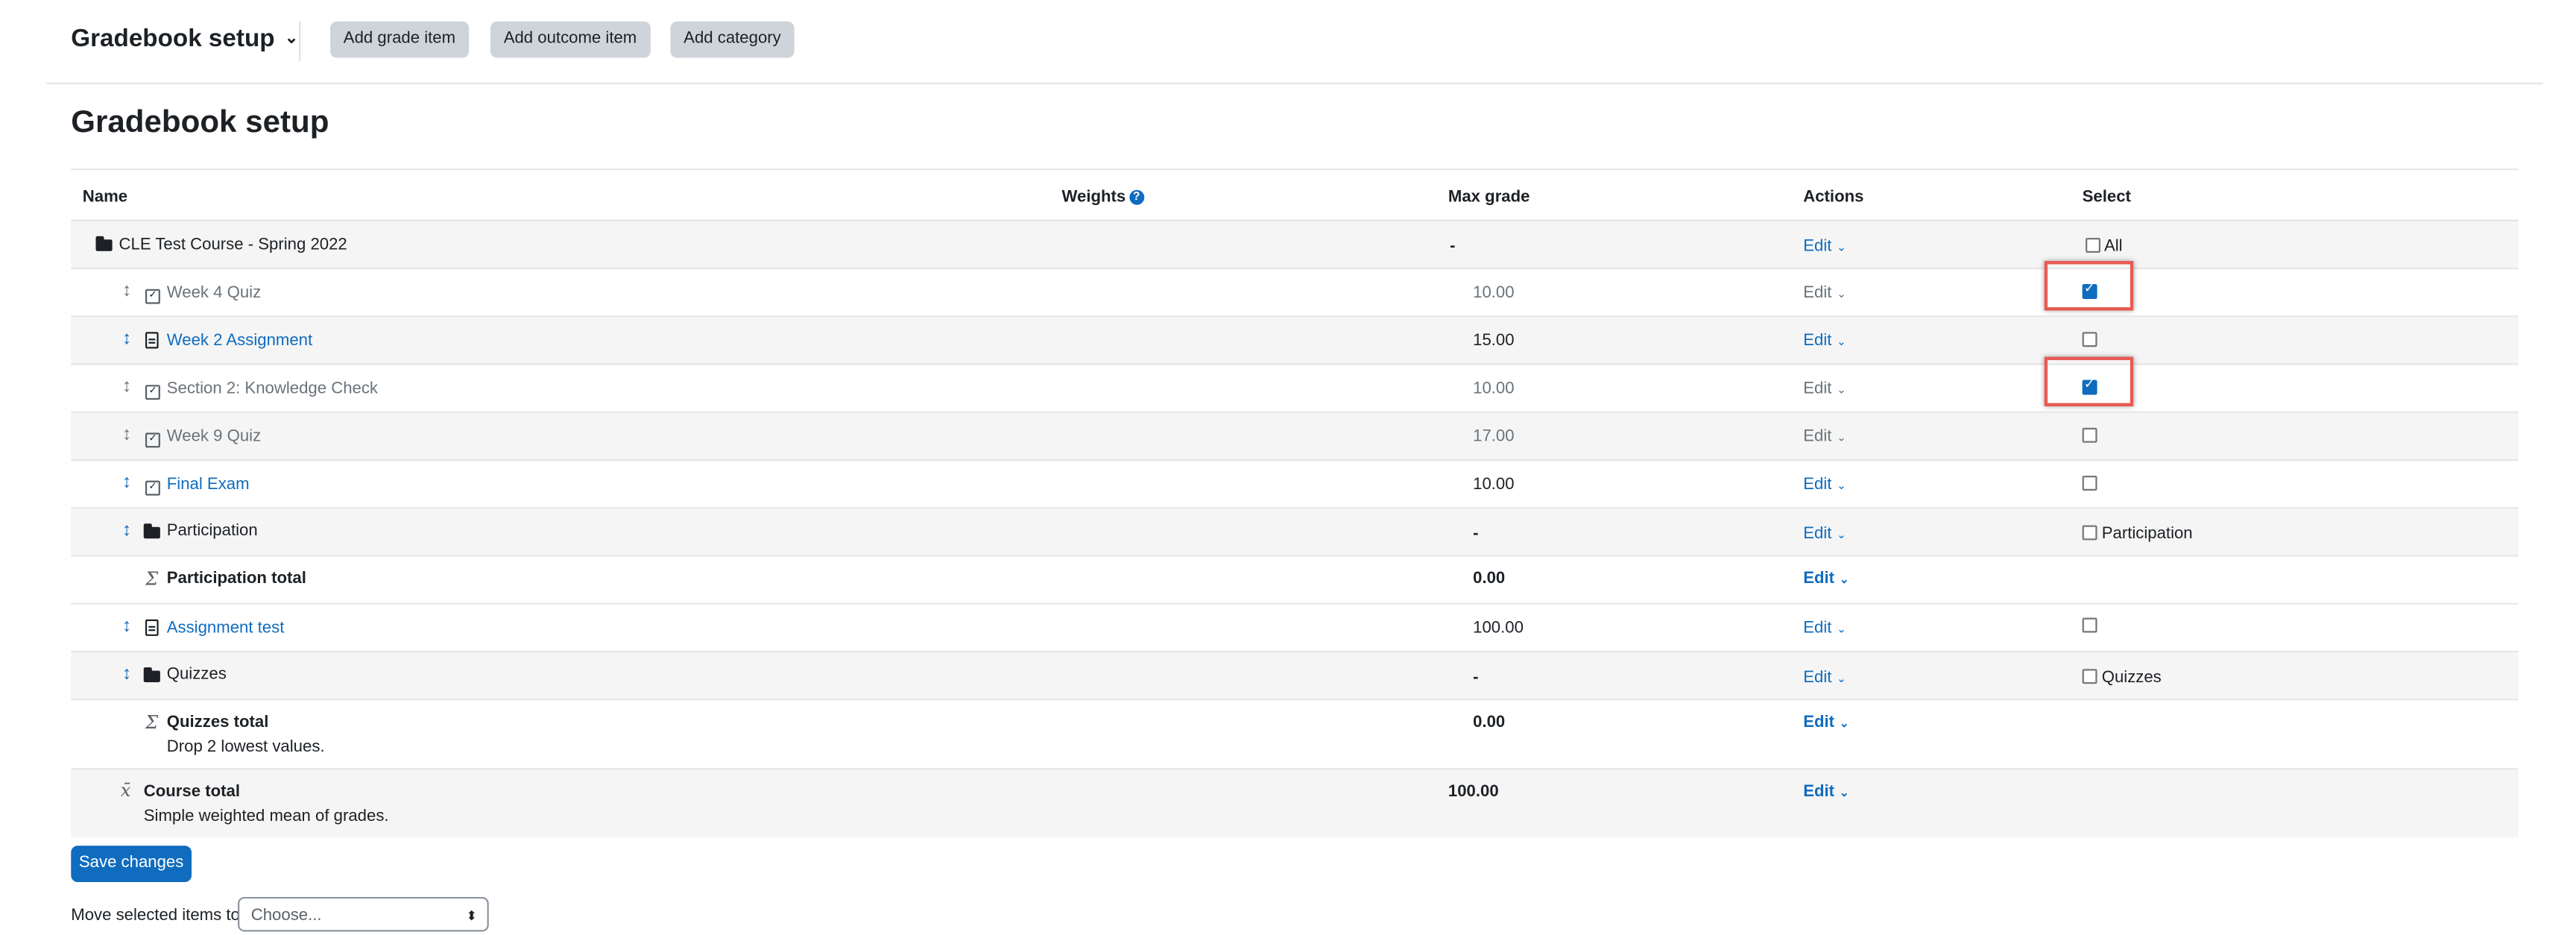 The height and width of the screenshot is (935, 2576). Describe the element at coordinates (214, 437) in the screenshot. I see `item-name: Week 9 Quiz` at that location.